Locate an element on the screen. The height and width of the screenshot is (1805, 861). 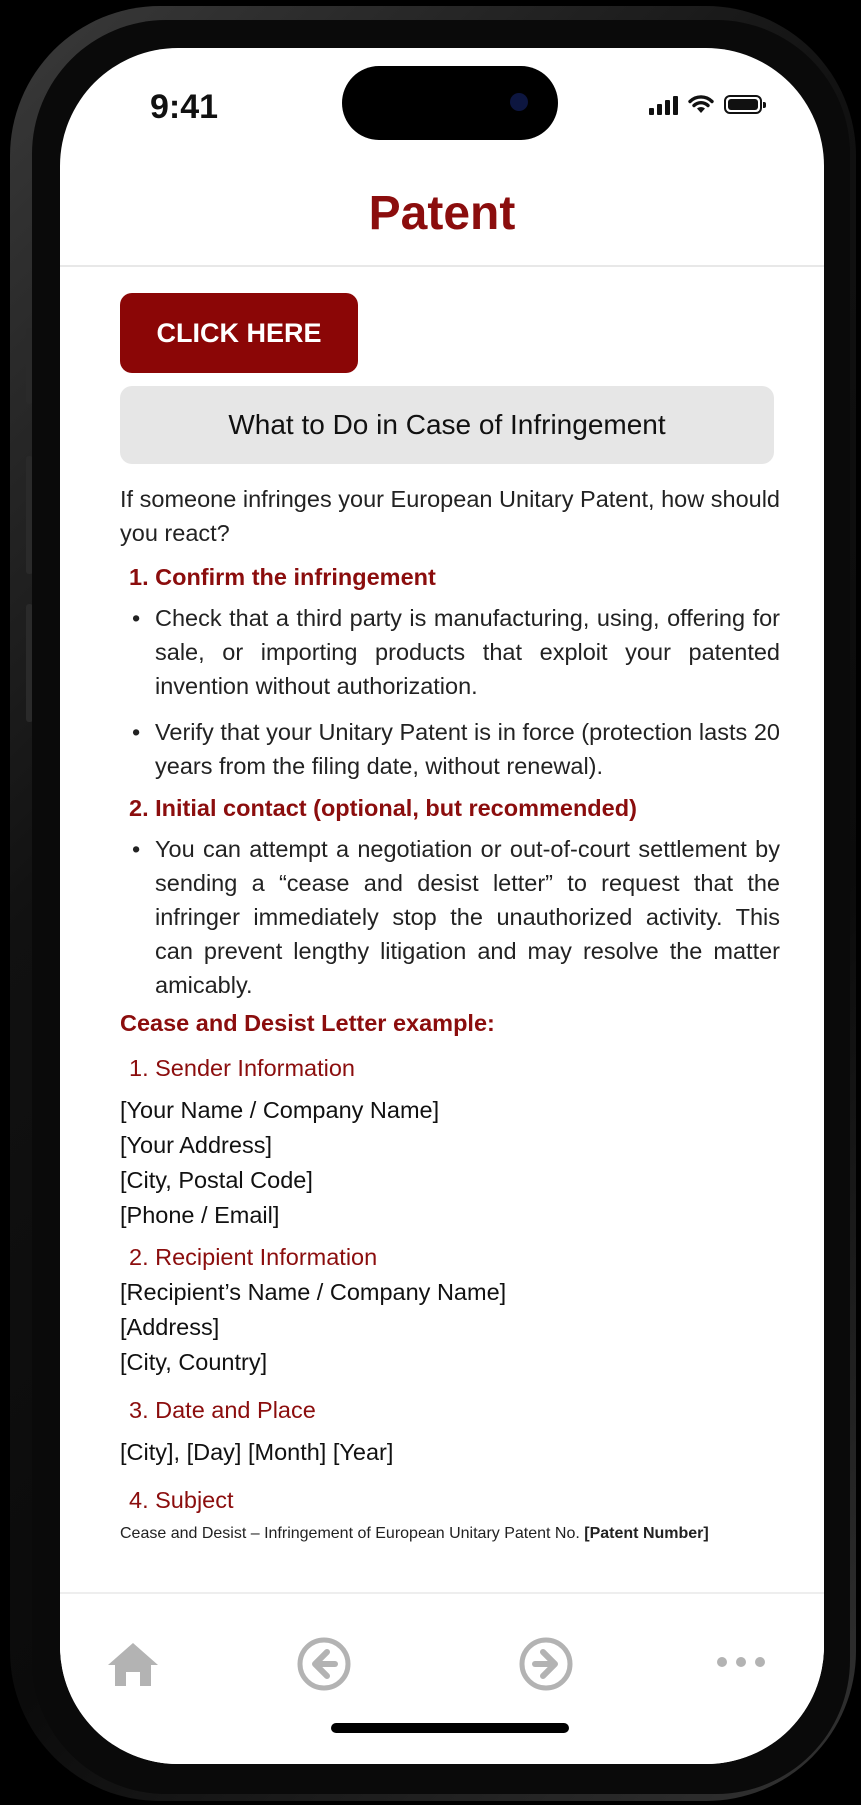
subject-heading: 4. Subject is located at coordinates (181, 1500).